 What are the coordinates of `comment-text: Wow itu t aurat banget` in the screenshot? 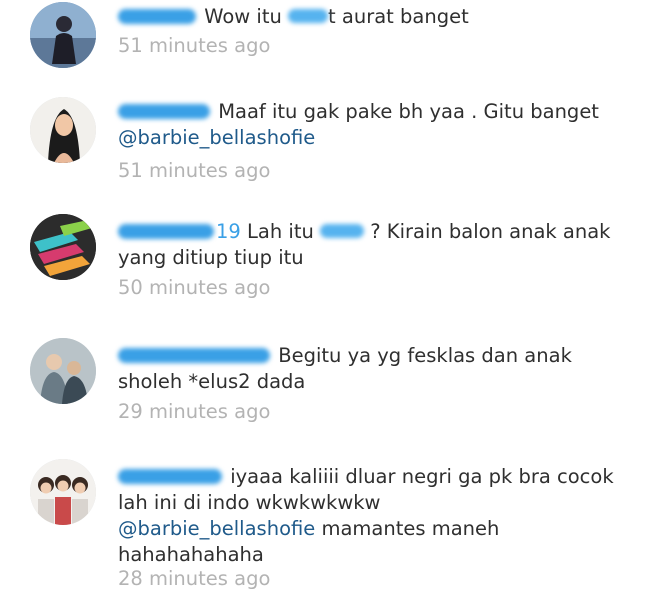 It's located at (378, 17).